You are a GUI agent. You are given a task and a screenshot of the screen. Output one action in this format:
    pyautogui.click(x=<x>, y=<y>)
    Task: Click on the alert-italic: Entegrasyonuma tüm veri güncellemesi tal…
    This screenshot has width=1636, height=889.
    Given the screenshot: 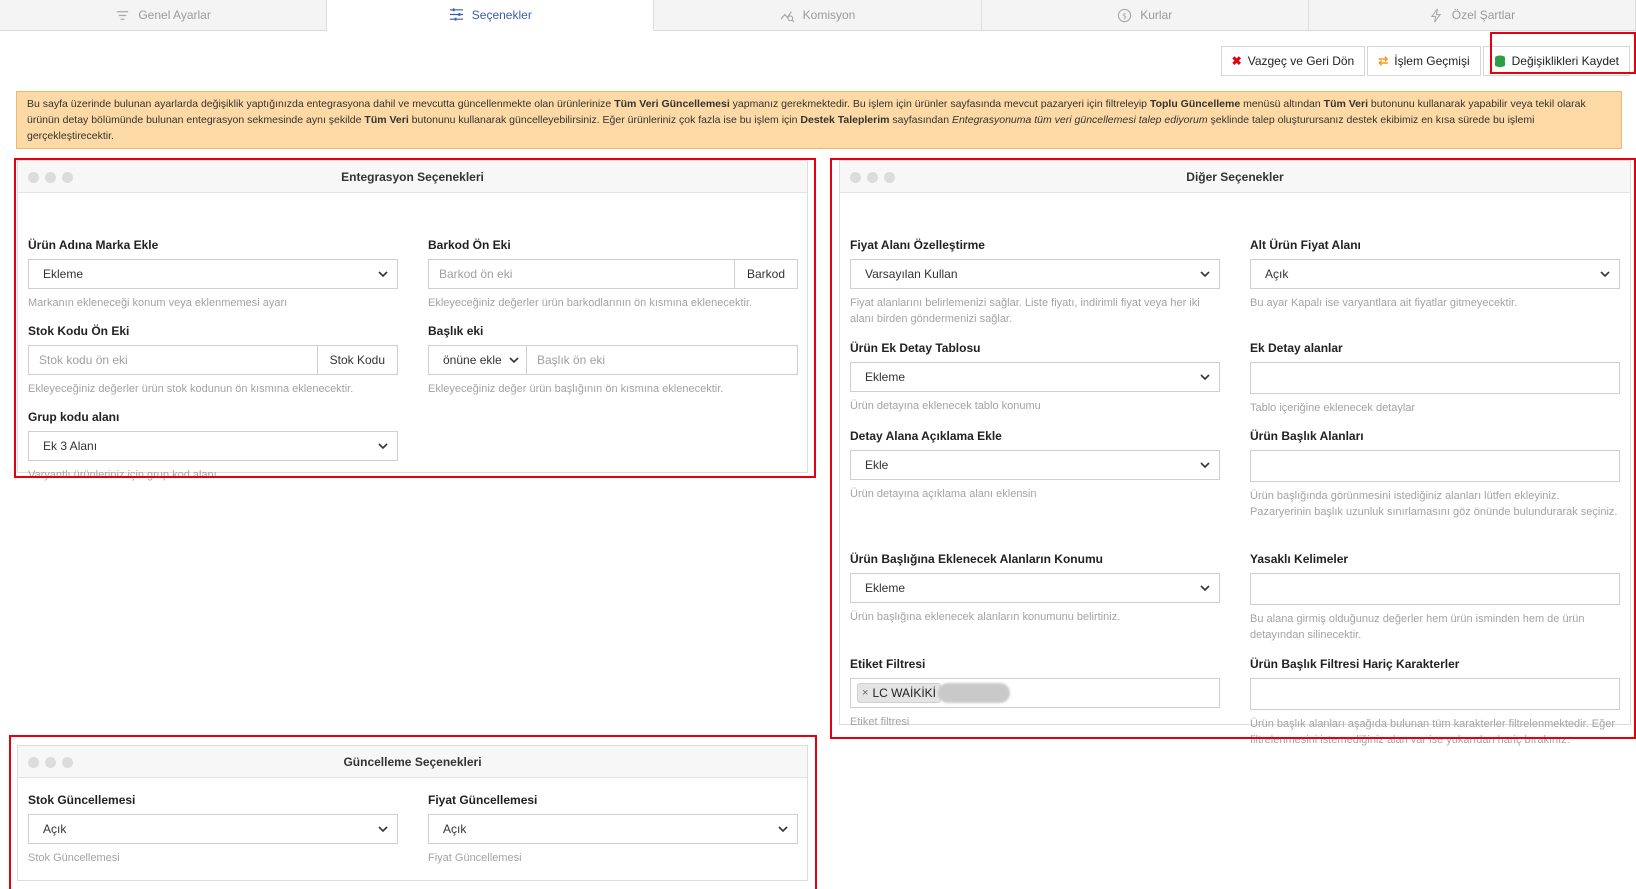 What is the action you would take?
    pyautogui.click(x=1079, y=120)
    